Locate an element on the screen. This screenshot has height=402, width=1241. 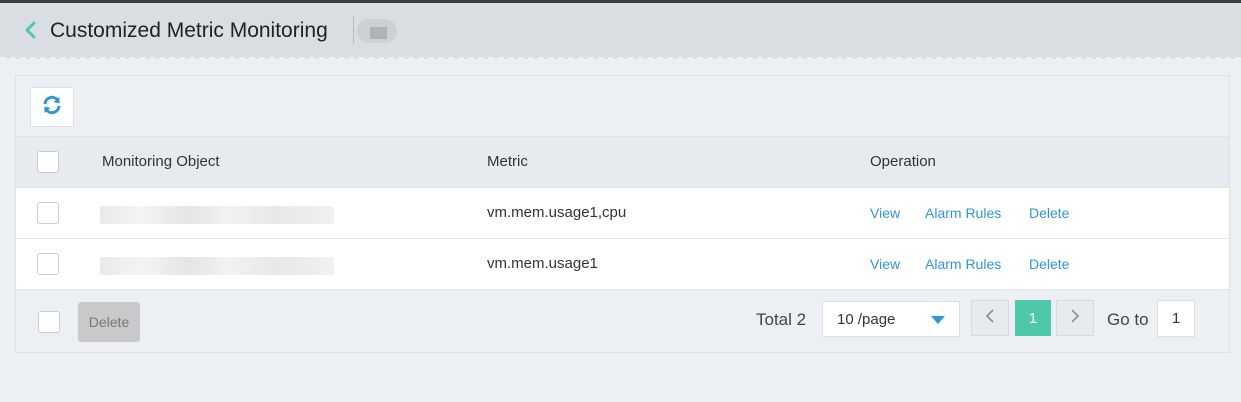
chevron-left-icon is located at coordinates (990, 318).